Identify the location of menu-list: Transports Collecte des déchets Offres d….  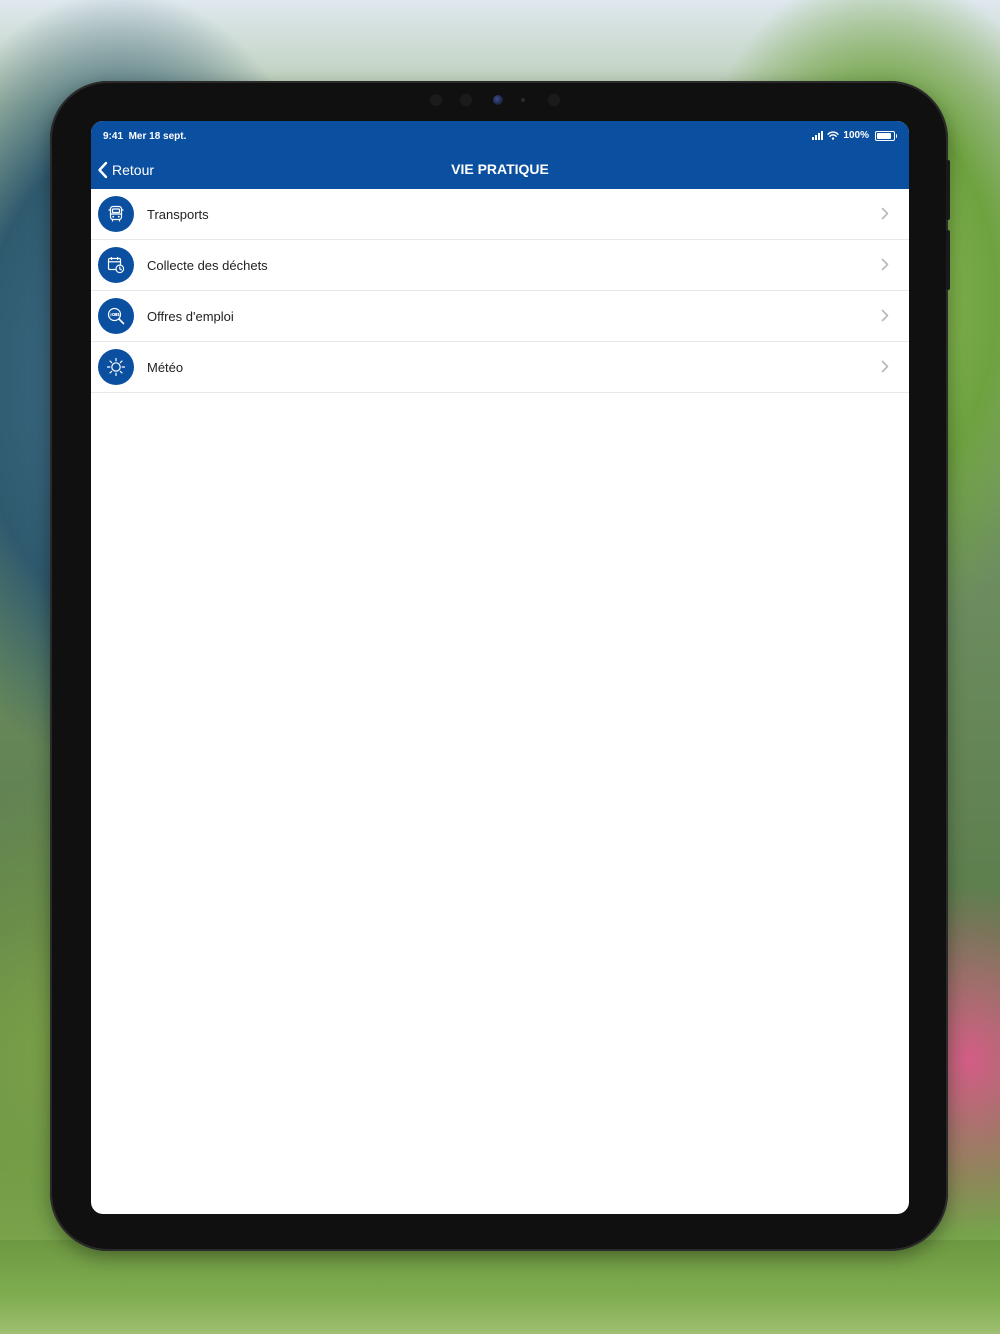
(500, 291).